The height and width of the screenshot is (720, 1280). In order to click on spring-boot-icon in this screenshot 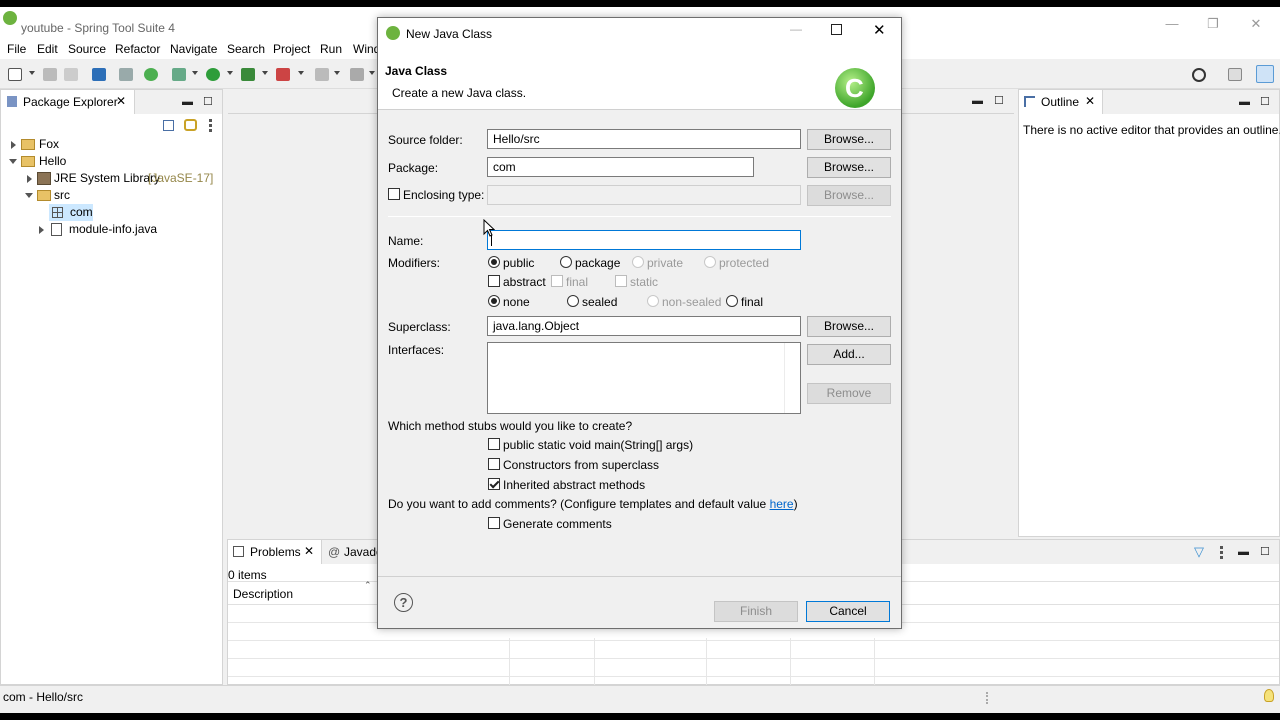, I will do `click(151, 74)`.